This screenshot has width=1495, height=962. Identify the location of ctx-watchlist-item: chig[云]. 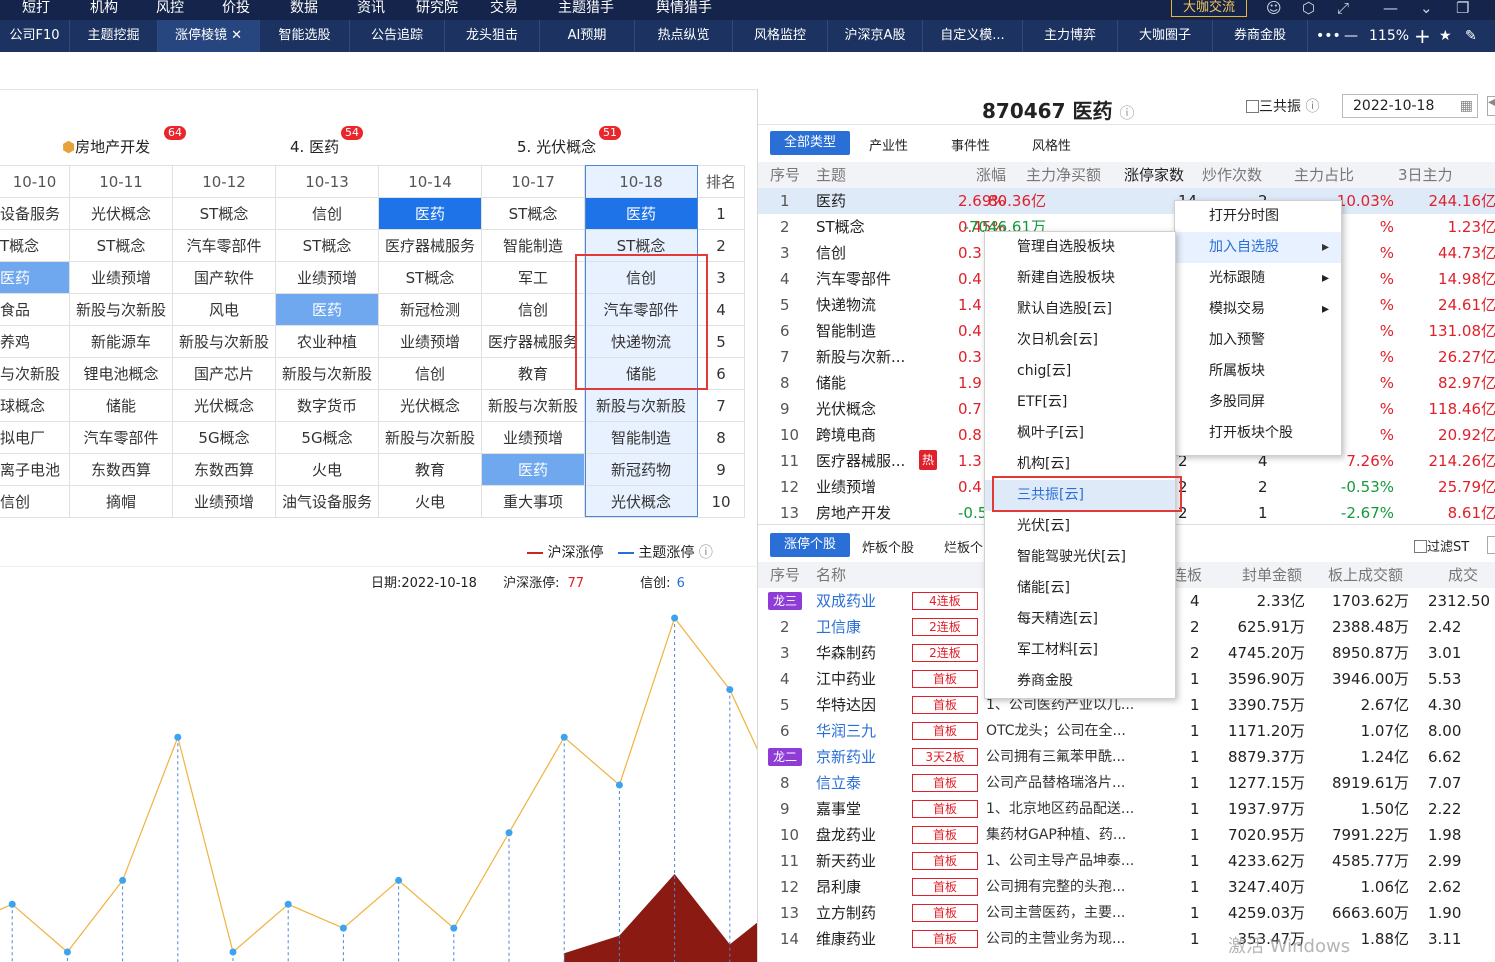
(1080, 371).